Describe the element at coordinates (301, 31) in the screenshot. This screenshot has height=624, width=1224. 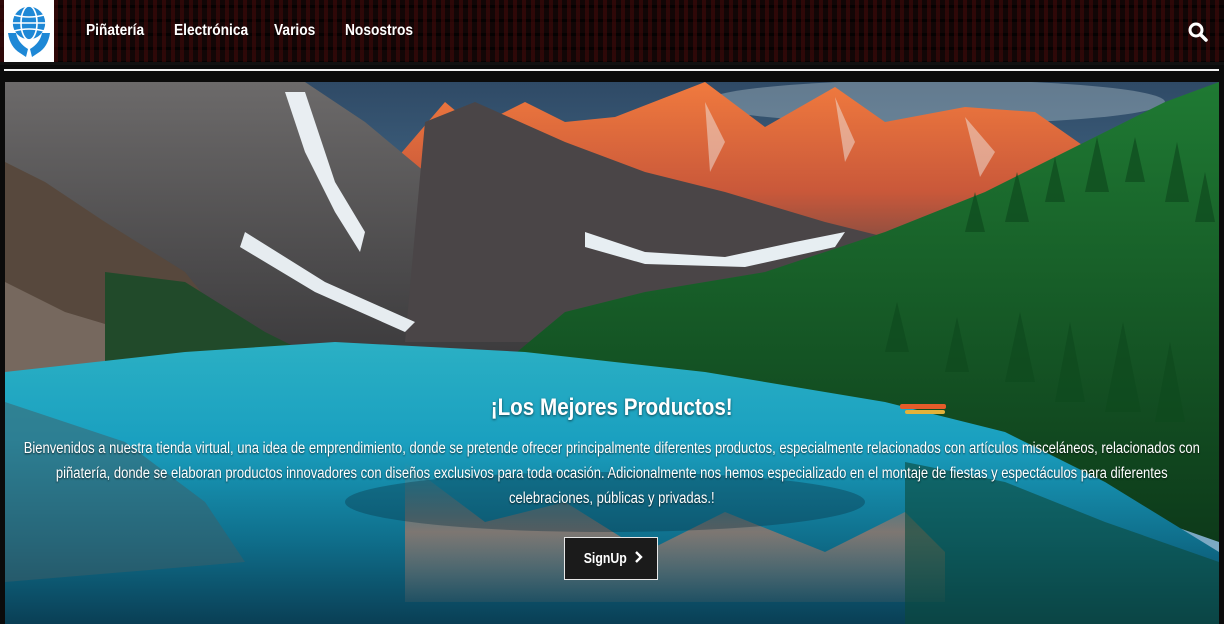
I see `nav-link-varios: Varios` at that location.